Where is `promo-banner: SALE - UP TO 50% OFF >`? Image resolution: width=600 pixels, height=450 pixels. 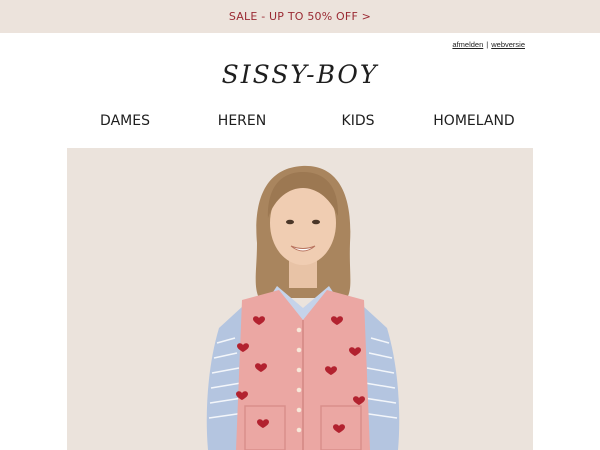 promo-banner: SALE - UP TO 50% OFF > is located at coordinates (300, 16).